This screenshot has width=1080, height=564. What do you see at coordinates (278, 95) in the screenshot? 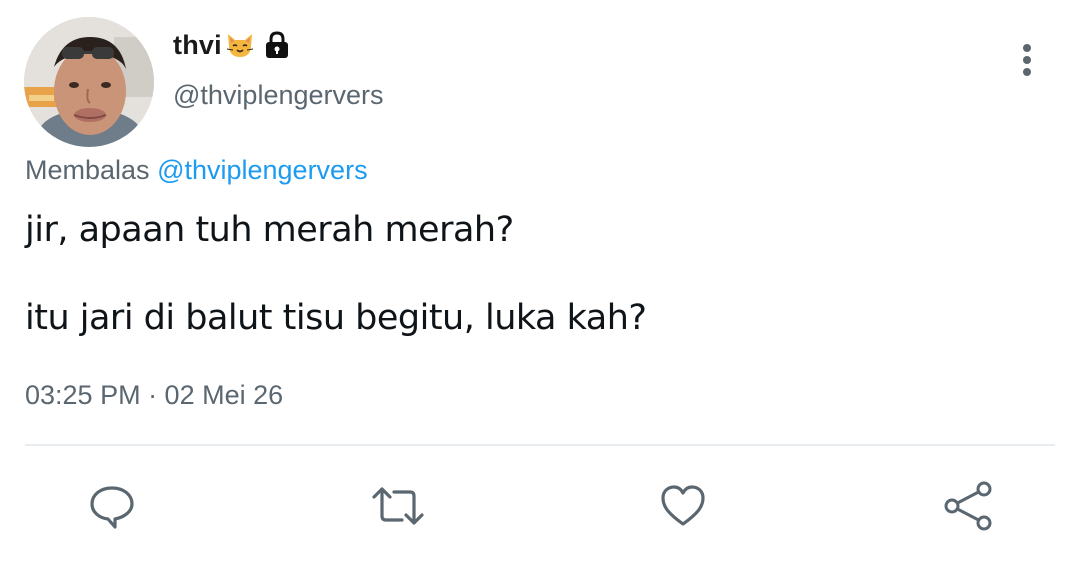
I see `author-handle: @thviplengervers` at bounding box center [278, 95].